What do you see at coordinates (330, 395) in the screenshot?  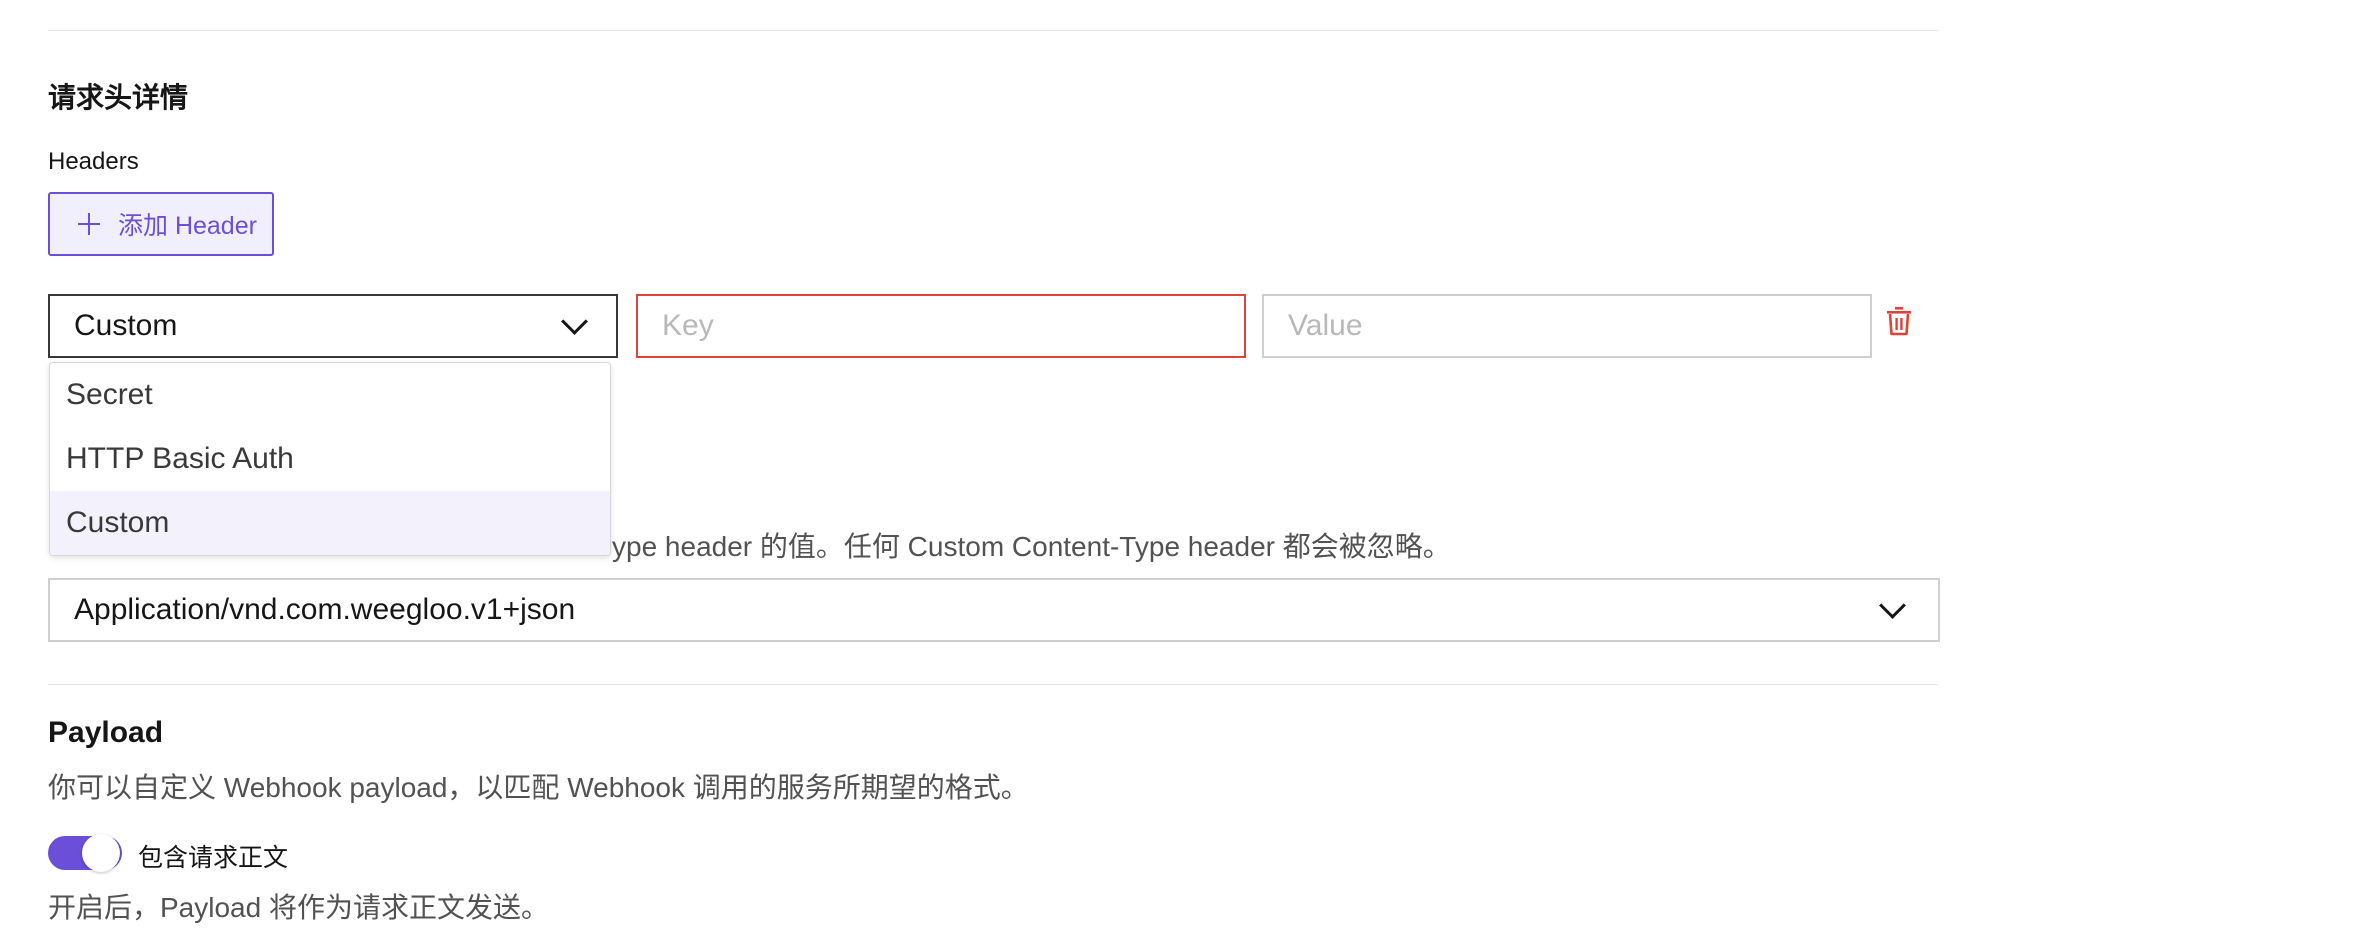 I see `option-secret: Secret` at bounding box center [330, 395].